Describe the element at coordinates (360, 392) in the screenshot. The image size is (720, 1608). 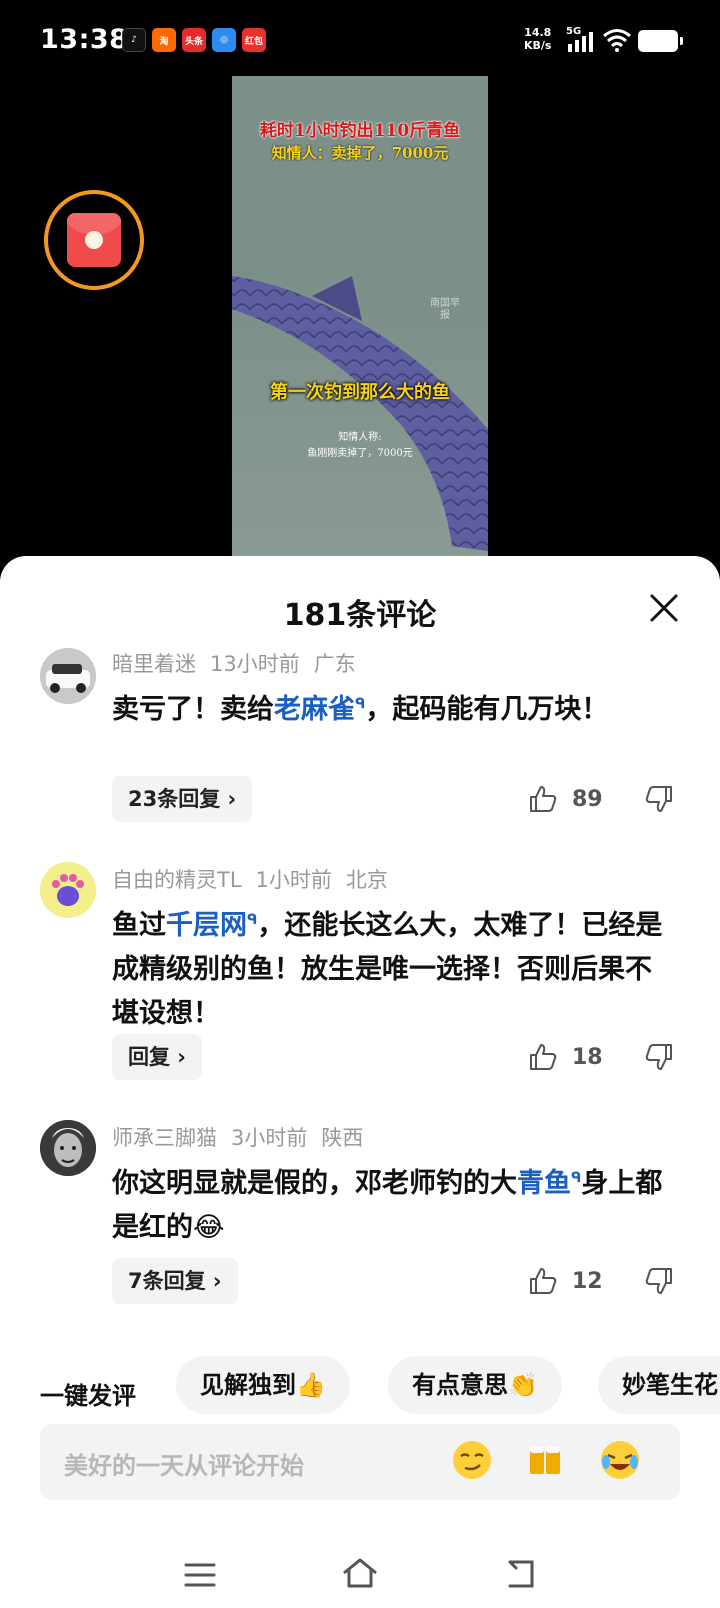
I see `video-caption: 第一次钓到那么大的鱼` at that location.